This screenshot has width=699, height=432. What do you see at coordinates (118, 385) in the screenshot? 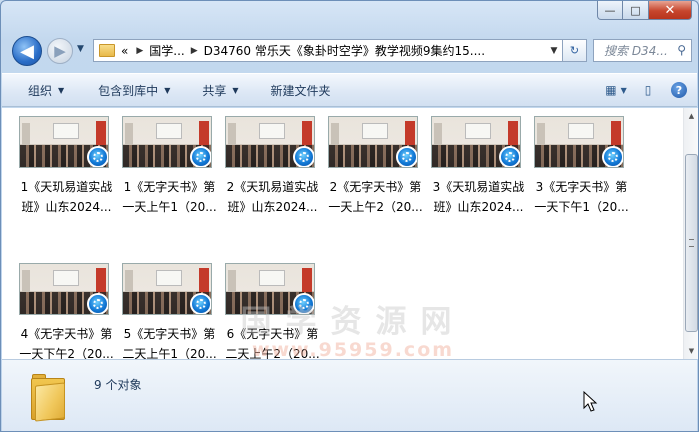
I see `item-count: 9 个对象` at bounding box center [118, 385].